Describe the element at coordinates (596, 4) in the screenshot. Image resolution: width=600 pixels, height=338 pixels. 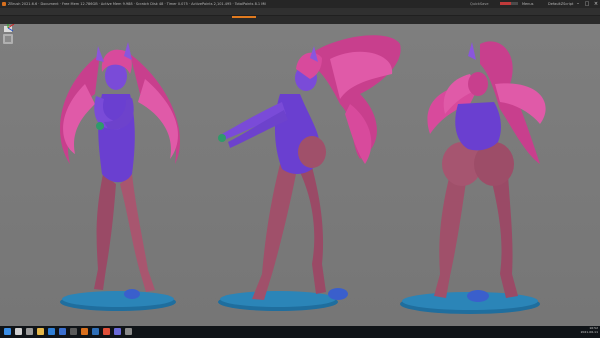
I see `close-button: ×` at that location.